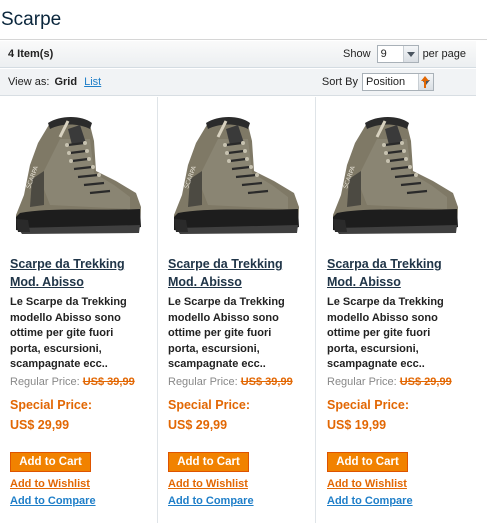 The image size is (487, 523). I want to click on view-mode: View as: Grid List, so click(54, 82).